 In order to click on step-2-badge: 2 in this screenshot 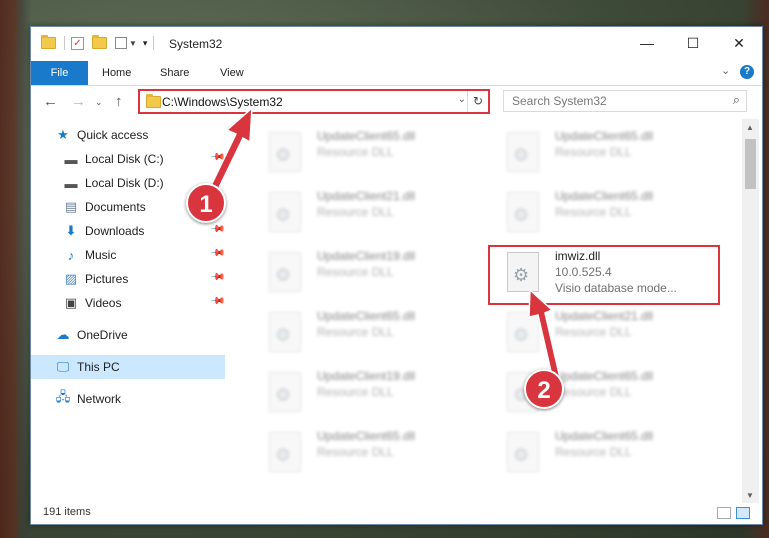, I will do `click(544, 389)`.